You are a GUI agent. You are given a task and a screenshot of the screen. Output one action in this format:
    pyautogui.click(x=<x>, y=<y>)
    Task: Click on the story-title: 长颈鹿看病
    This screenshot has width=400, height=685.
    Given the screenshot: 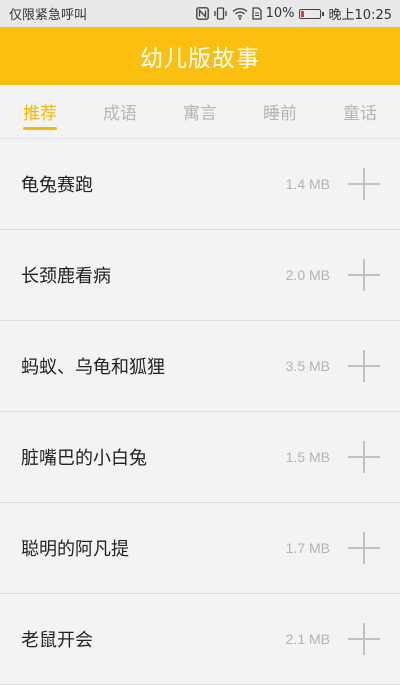 What is the action you would take?
    pyautogui.click(x=66, y=276)
    